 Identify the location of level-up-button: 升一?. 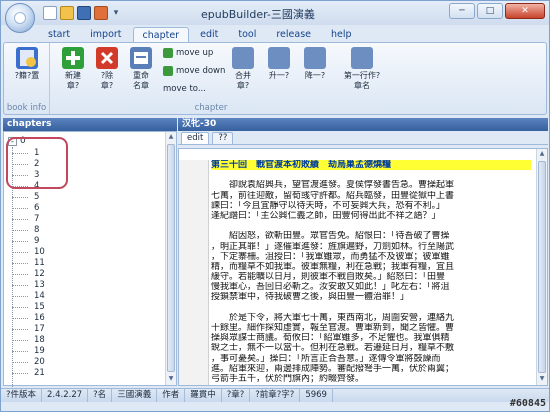
(279, 64).